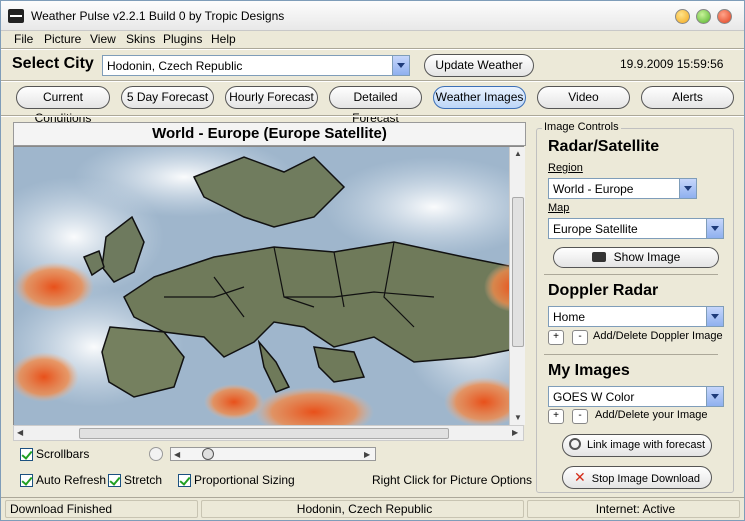  What do you see at coordinates (589, 370) in the screenshot?
I see `my-images-heading: My Images` at bounding box center [589, 370].